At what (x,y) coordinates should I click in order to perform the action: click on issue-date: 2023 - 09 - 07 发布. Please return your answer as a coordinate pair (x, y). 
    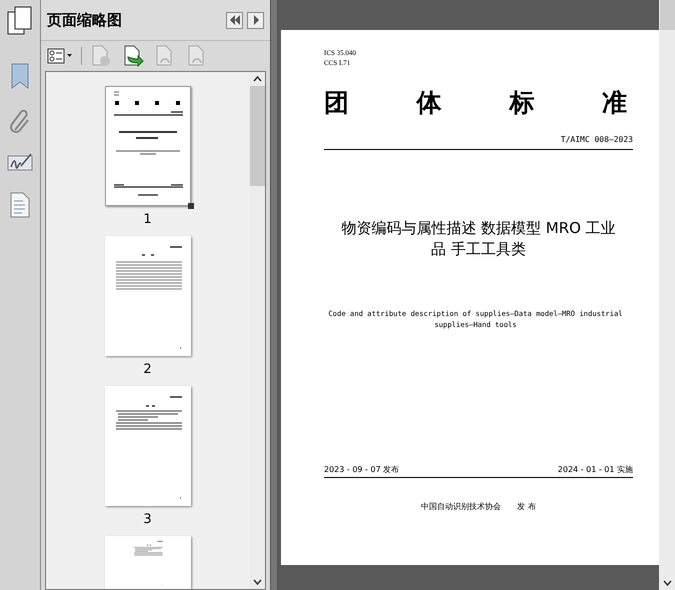
    Looking at the image, I should click on (362, 469).